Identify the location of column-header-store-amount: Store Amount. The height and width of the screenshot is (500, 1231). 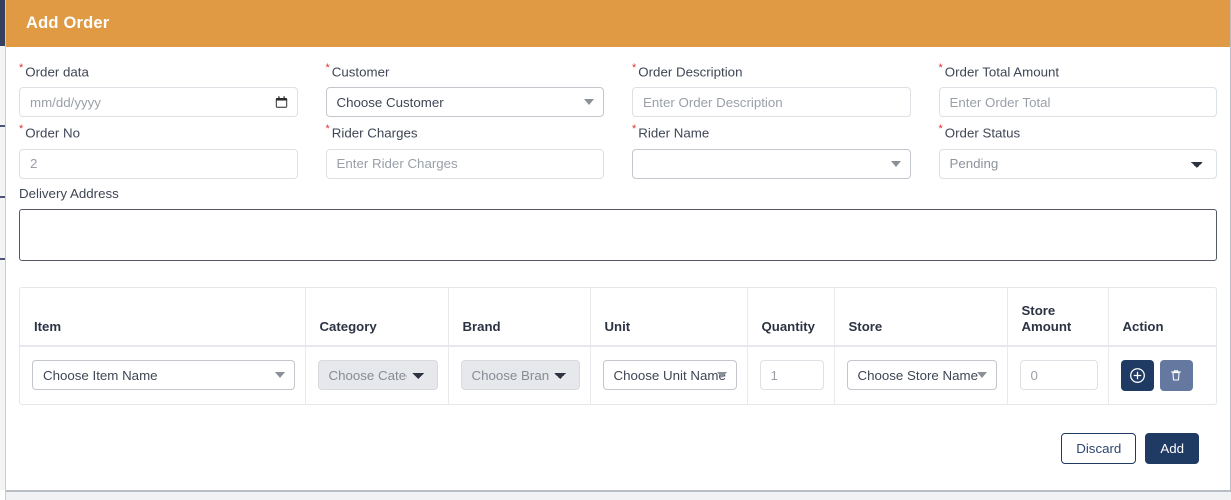
(1058, 317).